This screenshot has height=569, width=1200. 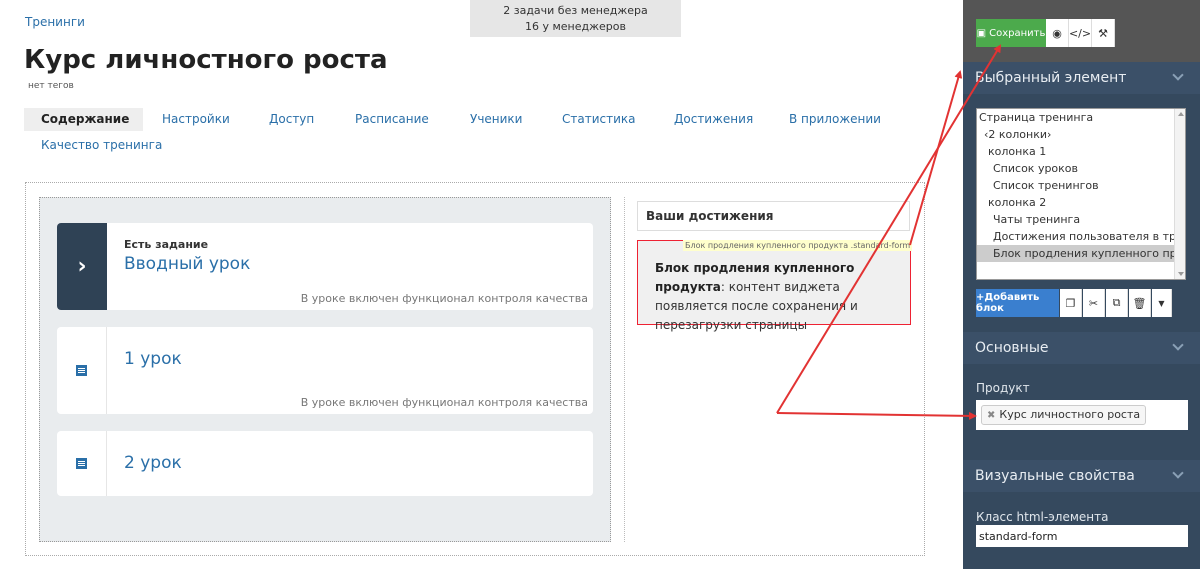 I want to click on copy-button: ❐, so click(x=1071, y=303).